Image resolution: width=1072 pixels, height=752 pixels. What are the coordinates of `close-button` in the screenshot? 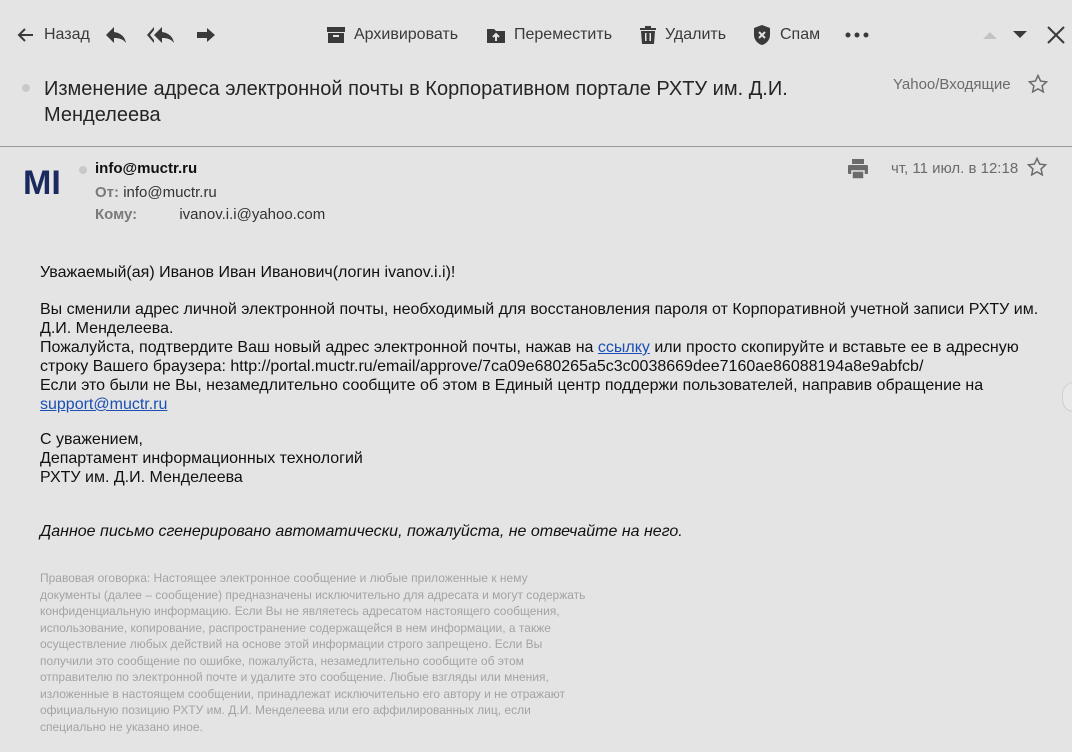 It's located at (1056, 35).